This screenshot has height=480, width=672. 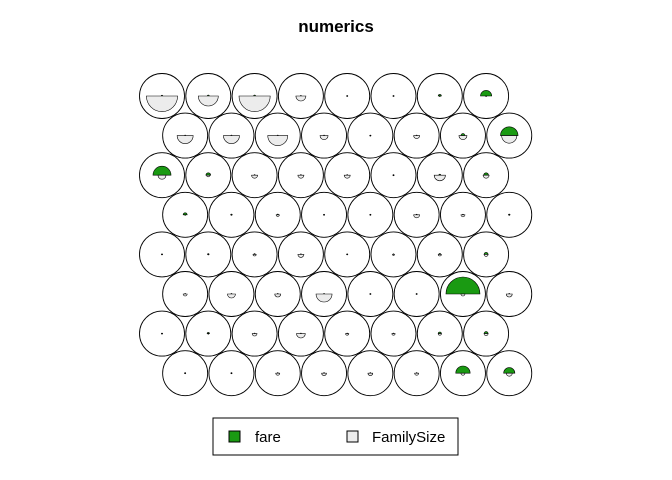 I want to click on legend-label-familysize: FamilySize, so click(x=408, y=437).